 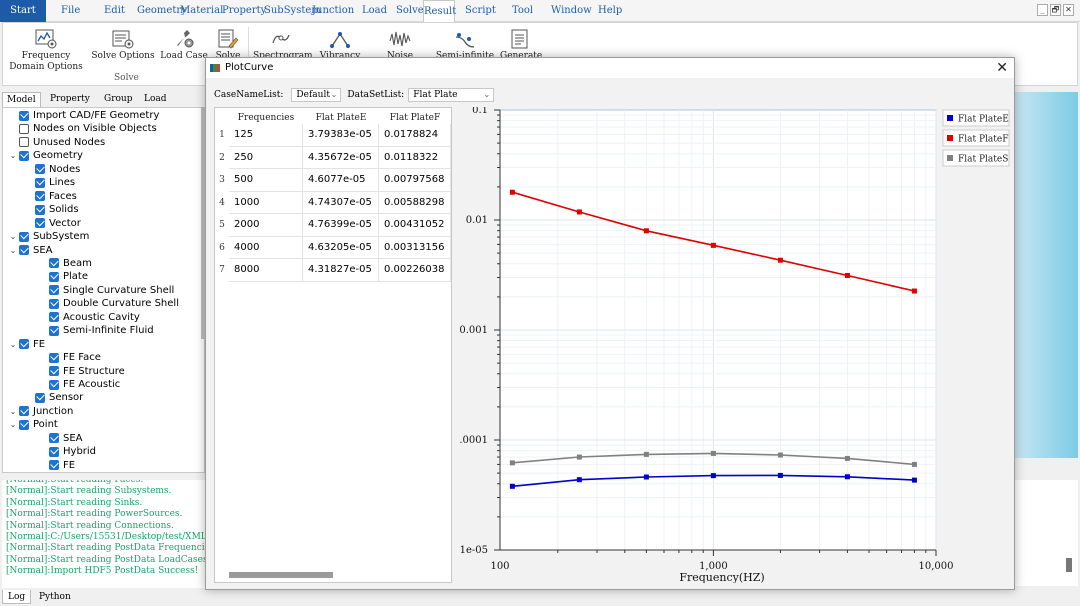 I want to click on tree-item: FE, so click(x=62, y=465).